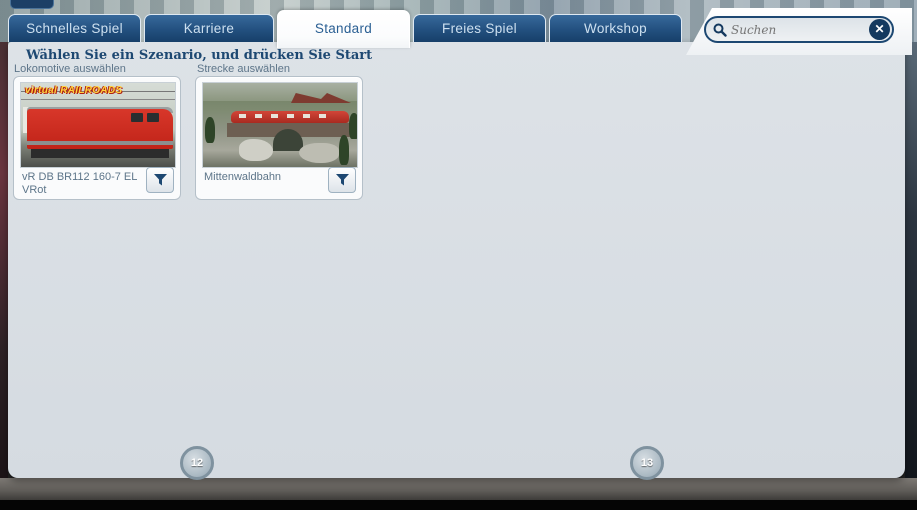 Image resolution: width=917 pixels, height=510 pixels. I want to click on route-thumbnail, so click(280, 125).